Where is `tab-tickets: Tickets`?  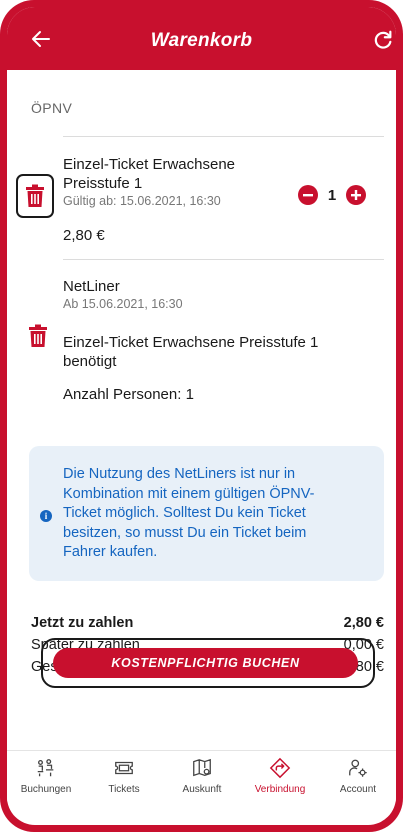
tab-tickets: Tickets is located at coordinates (124, 777).